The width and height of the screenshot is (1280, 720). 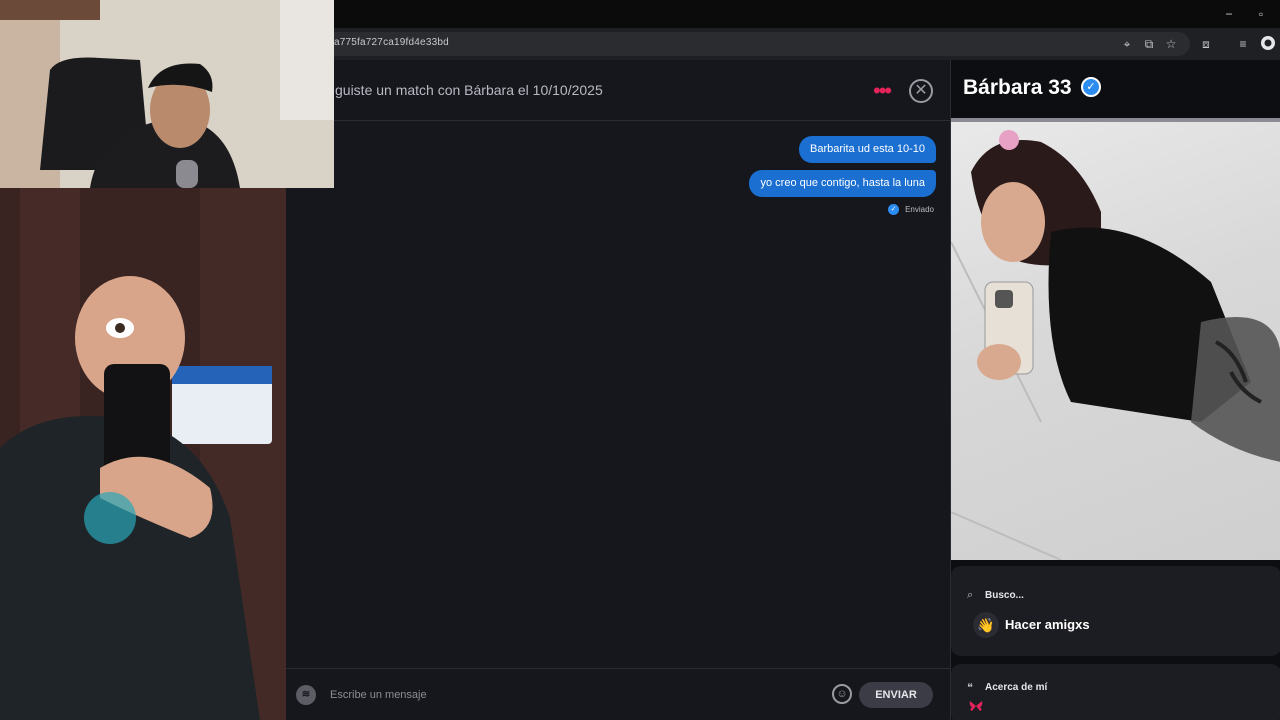 I want to click on message-bubble: yo creo que contigo, hasta la luna, so click(x=842, y=183).